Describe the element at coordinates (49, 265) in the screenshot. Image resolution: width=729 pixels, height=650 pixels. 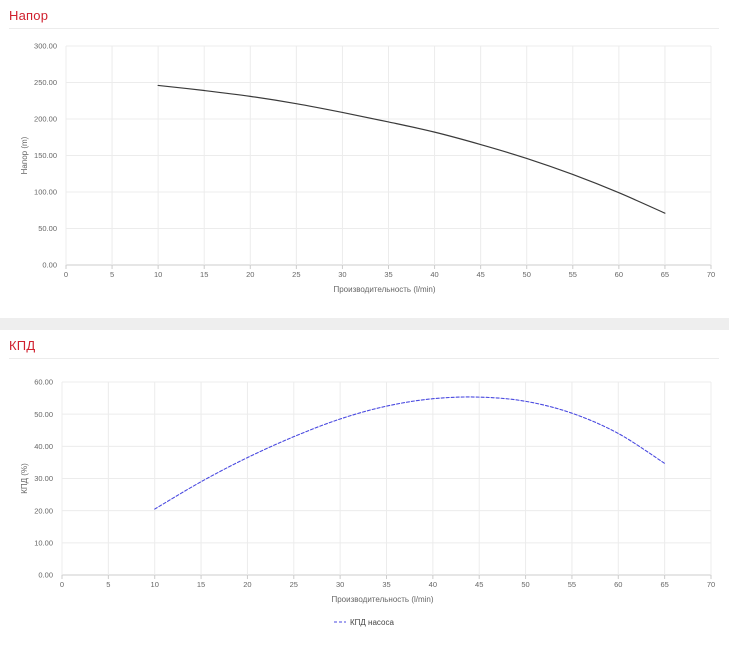
I see `head-y-tick-label: 0.00` at that location.